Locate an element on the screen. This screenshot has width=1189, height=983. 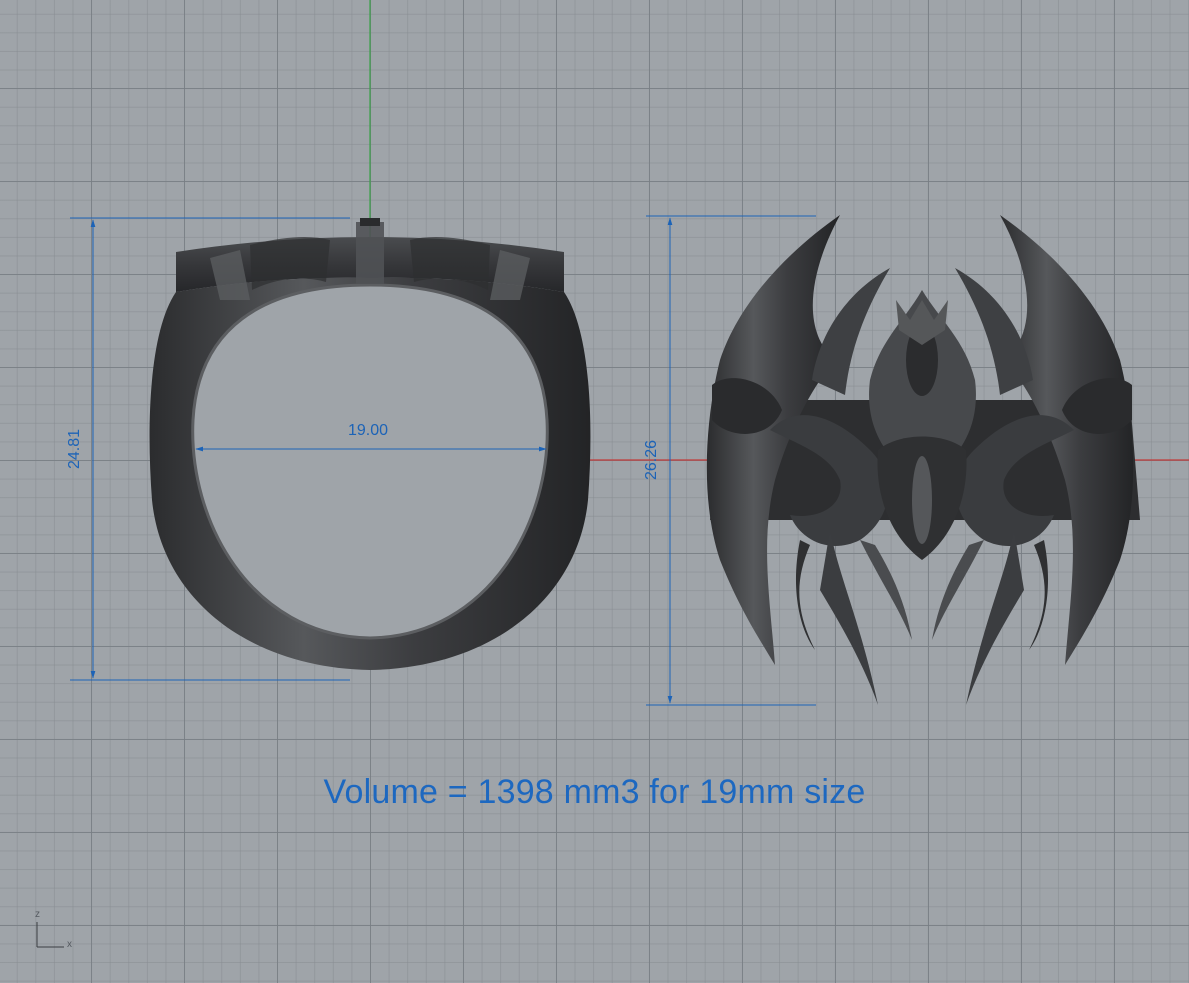
side-height-label: 24.81 is located at coordinates (74, 449).